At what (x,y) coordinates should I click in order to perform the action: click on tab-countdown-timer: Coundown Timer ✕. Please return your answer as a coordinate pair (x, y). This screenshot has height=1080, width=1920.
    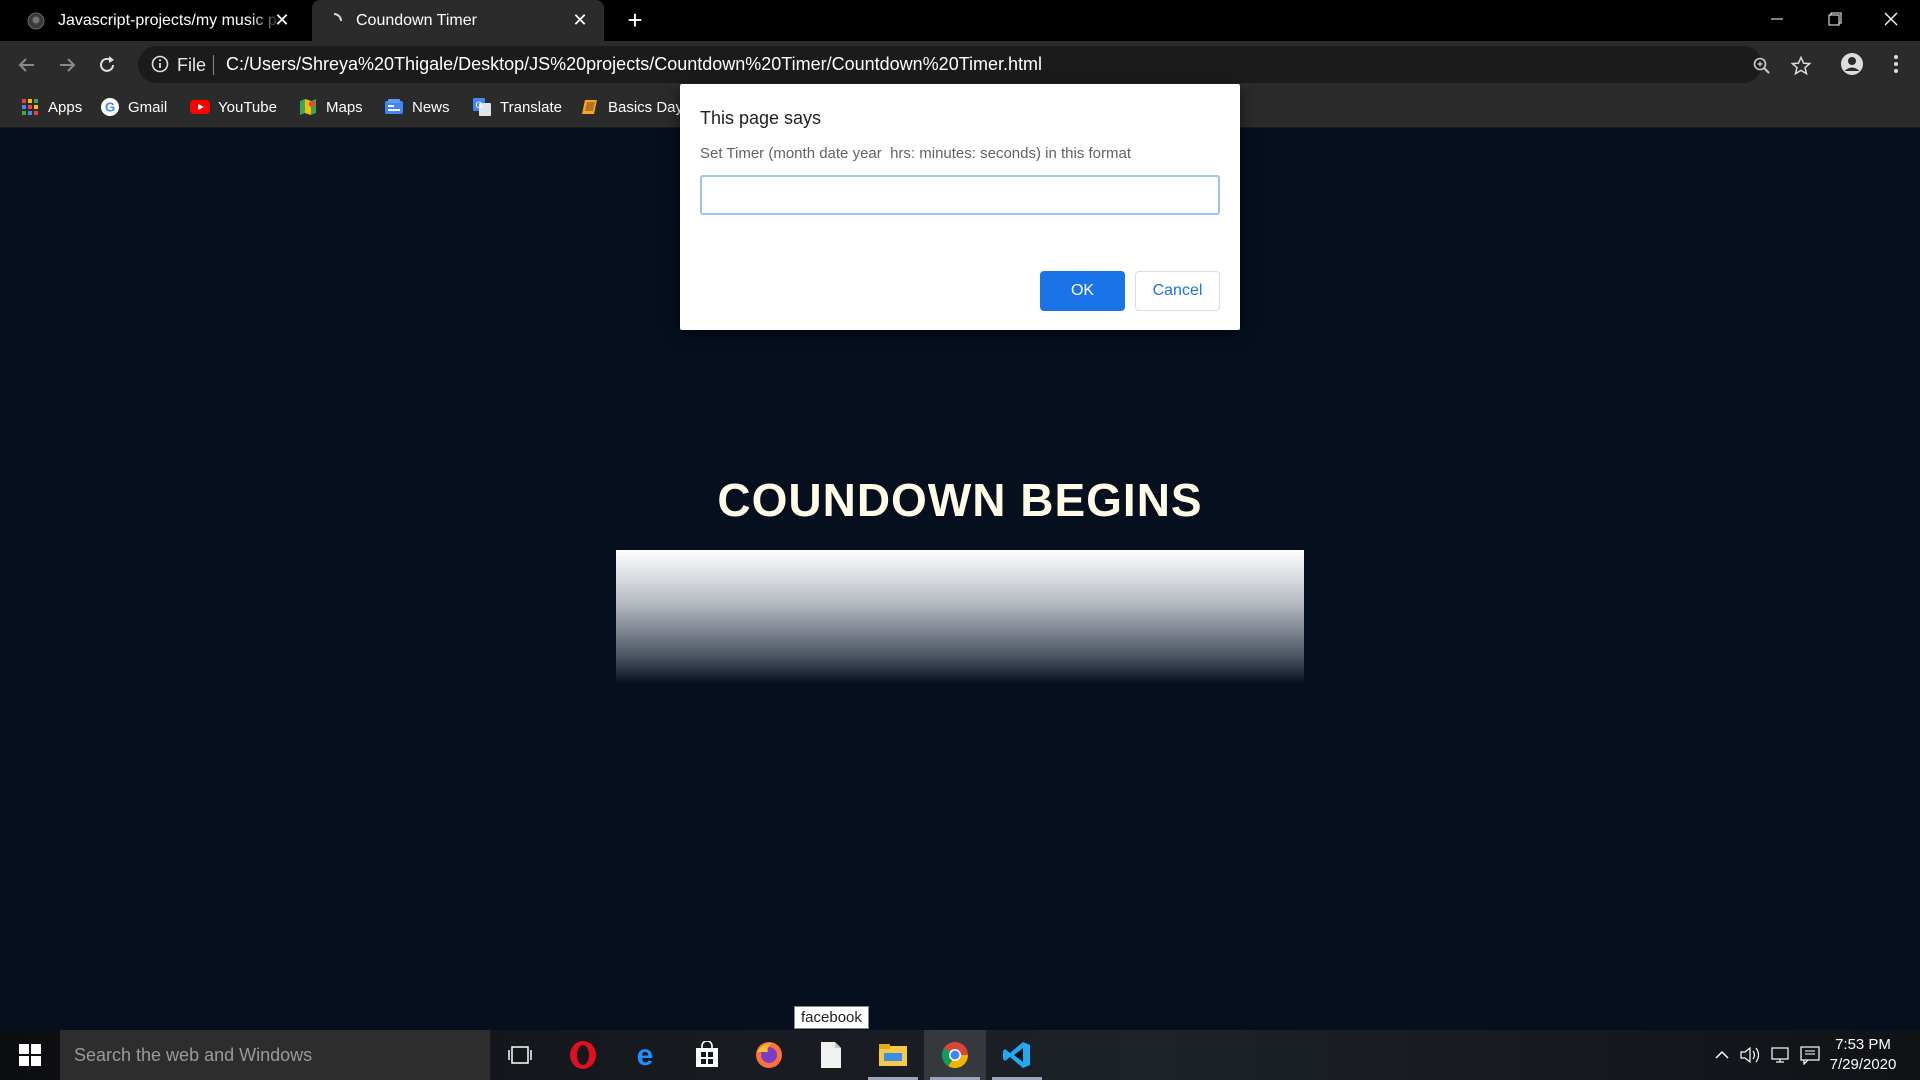
    Looking at the image, I should click on (458, 20).